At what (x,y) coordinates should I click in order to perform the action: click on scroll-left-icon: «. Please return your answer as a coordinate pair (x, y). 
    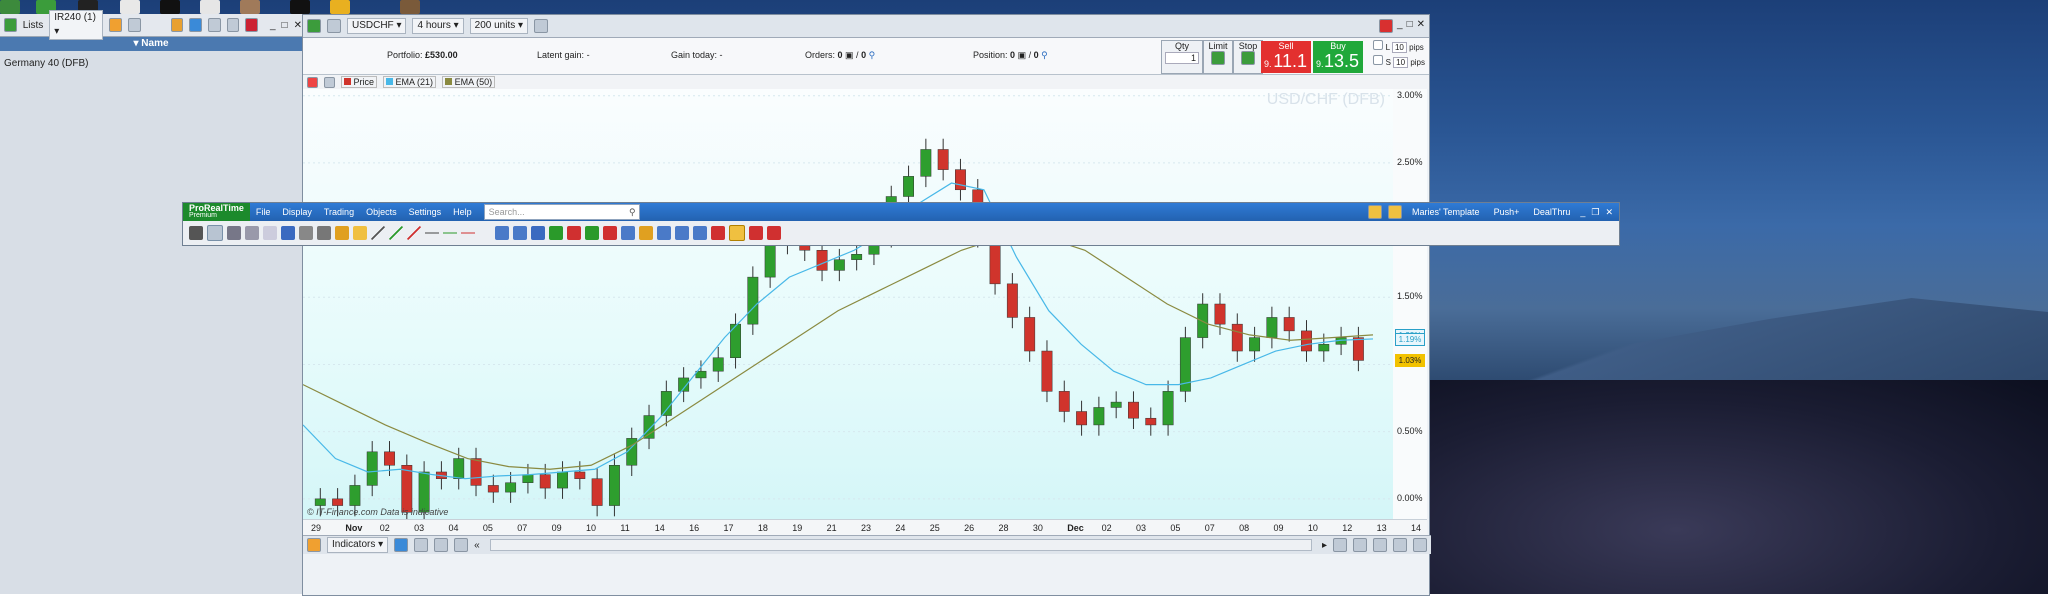
    Looking at the image, I should click on (477, 545).